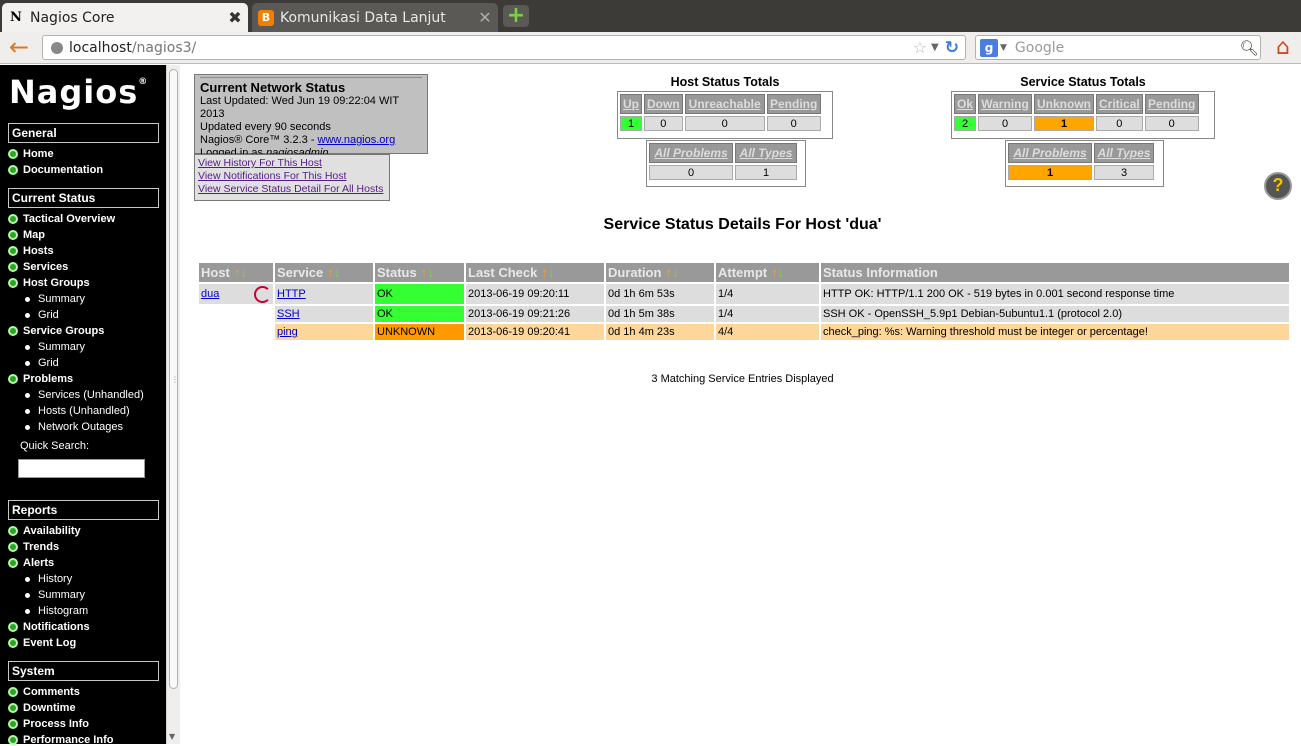  Describe the element at coordinates (81, 468) in the screenshot. I see `quick-search-input` at that location.